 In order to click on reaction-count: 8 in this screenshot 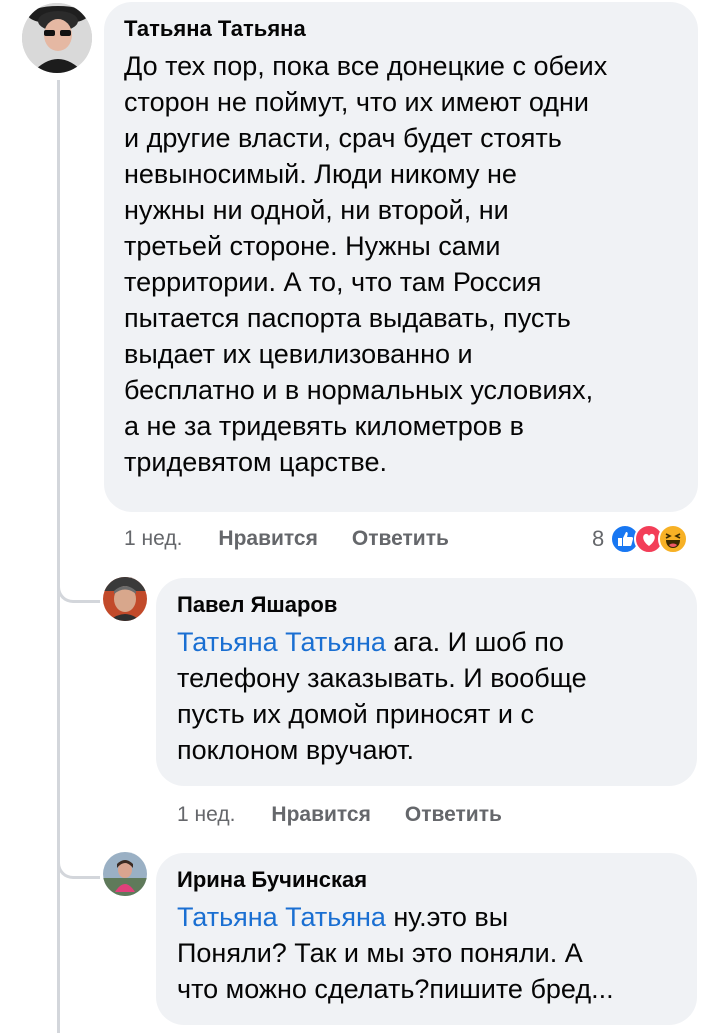, I will do `click(598, 538)`.